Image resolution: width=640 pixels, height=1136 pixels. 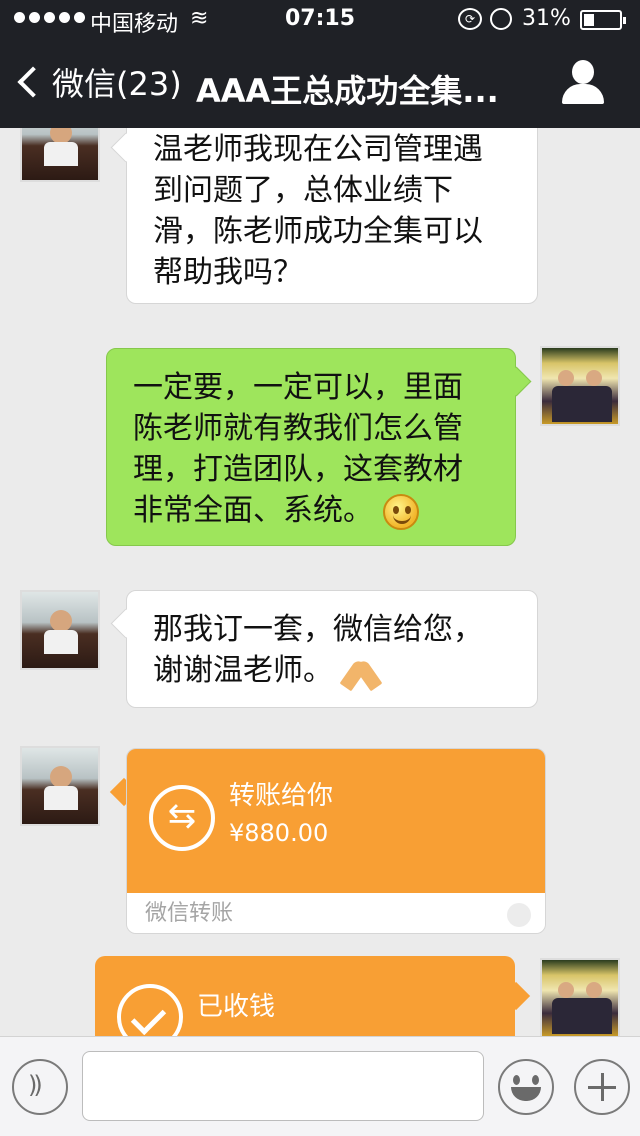 I want to click on more-options-button, so click(x=602, y=1087).